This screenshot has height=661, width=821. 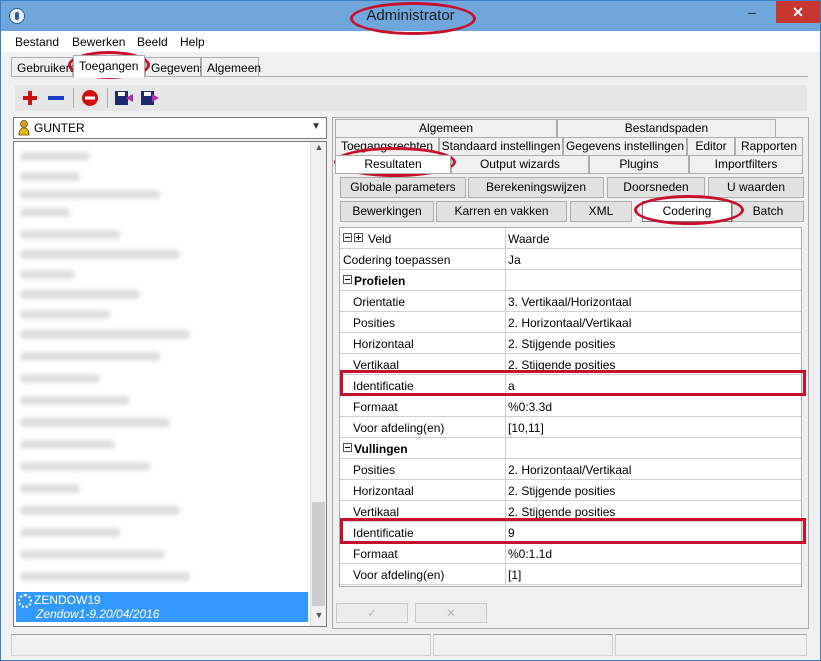 What do you see at coordinates (769, 146) in the screenshot?
I see `tab-rapporten: Rapporten` at bounding box center [769, 146].